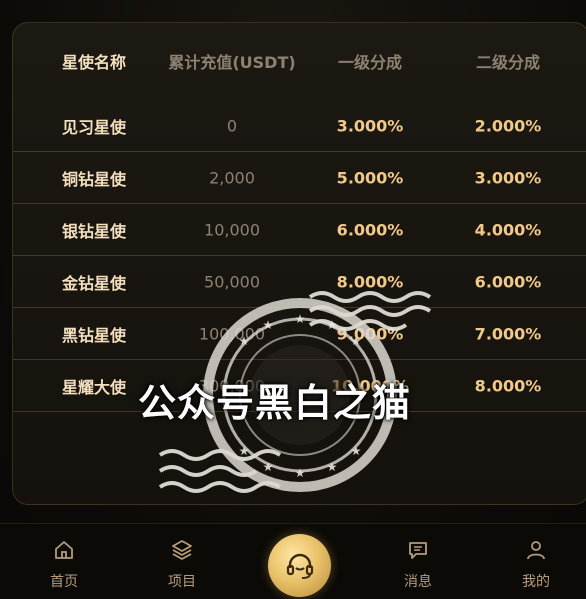 This screenshot has width=586, height=599. I want to click on level2-share: 7.000%, so click(508, 333).